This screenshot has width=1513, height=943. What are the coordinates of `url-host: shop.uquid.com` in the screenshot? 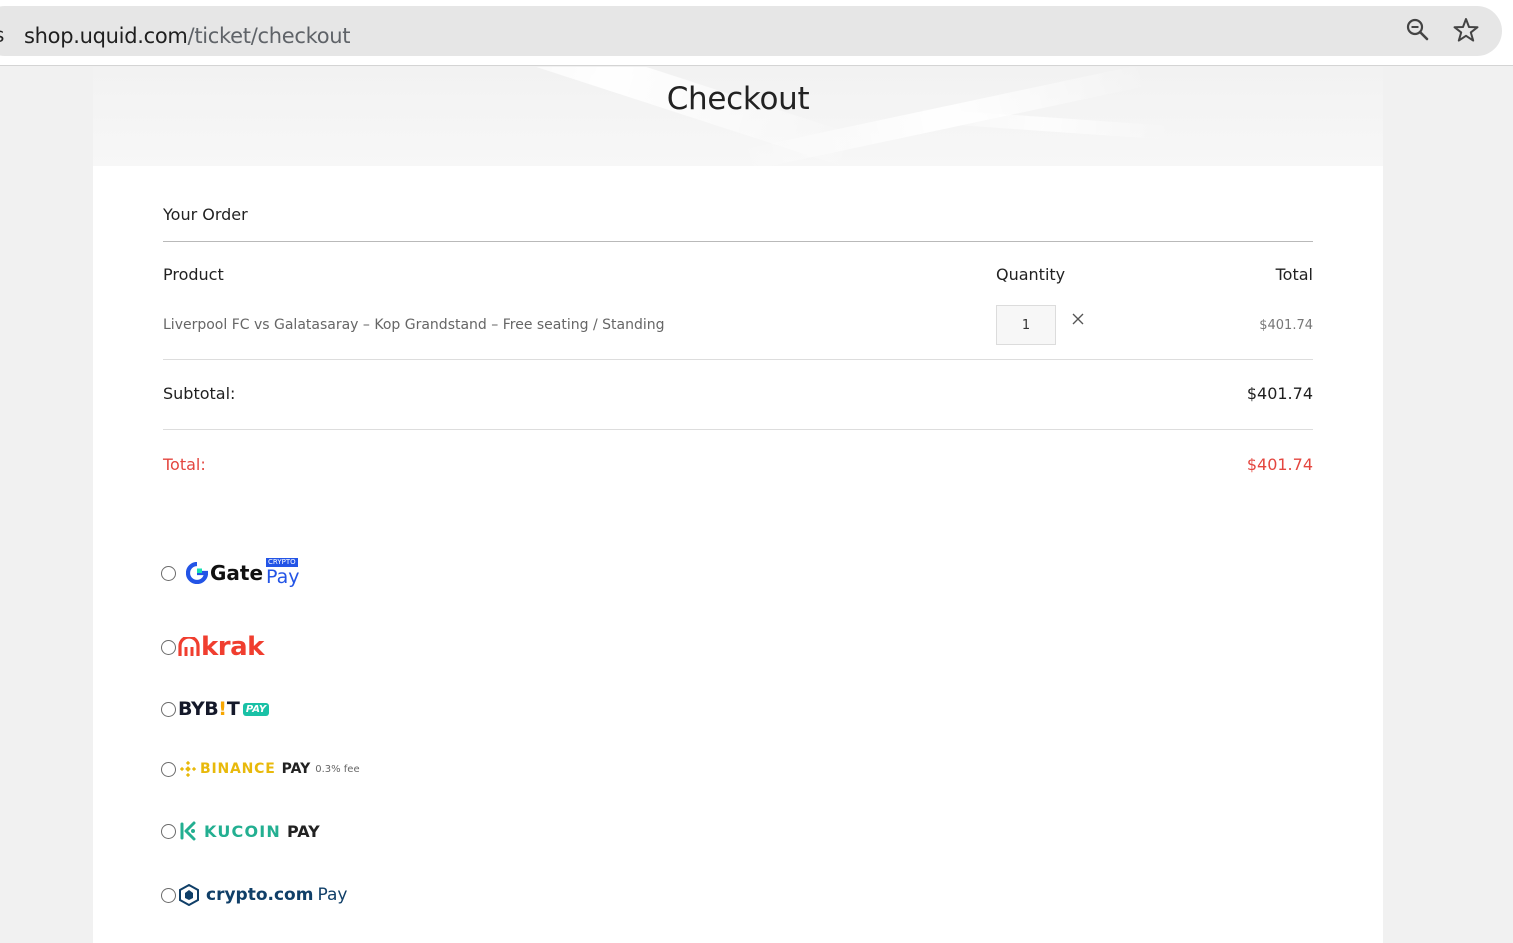 It's located at (106, 36).